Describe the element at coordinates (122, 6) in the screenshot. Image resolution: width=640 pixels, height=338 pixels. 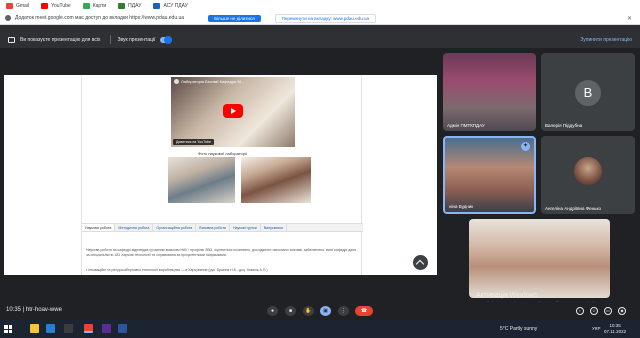
I see `pdau-icon` at that location.